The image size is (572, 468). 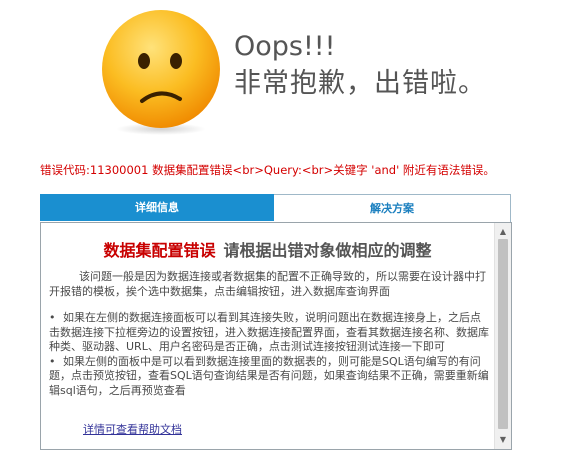 I want to click on panel-title: 数据集配置错误 请根据出错对象做相应的调整, so click(x=267, y=249).